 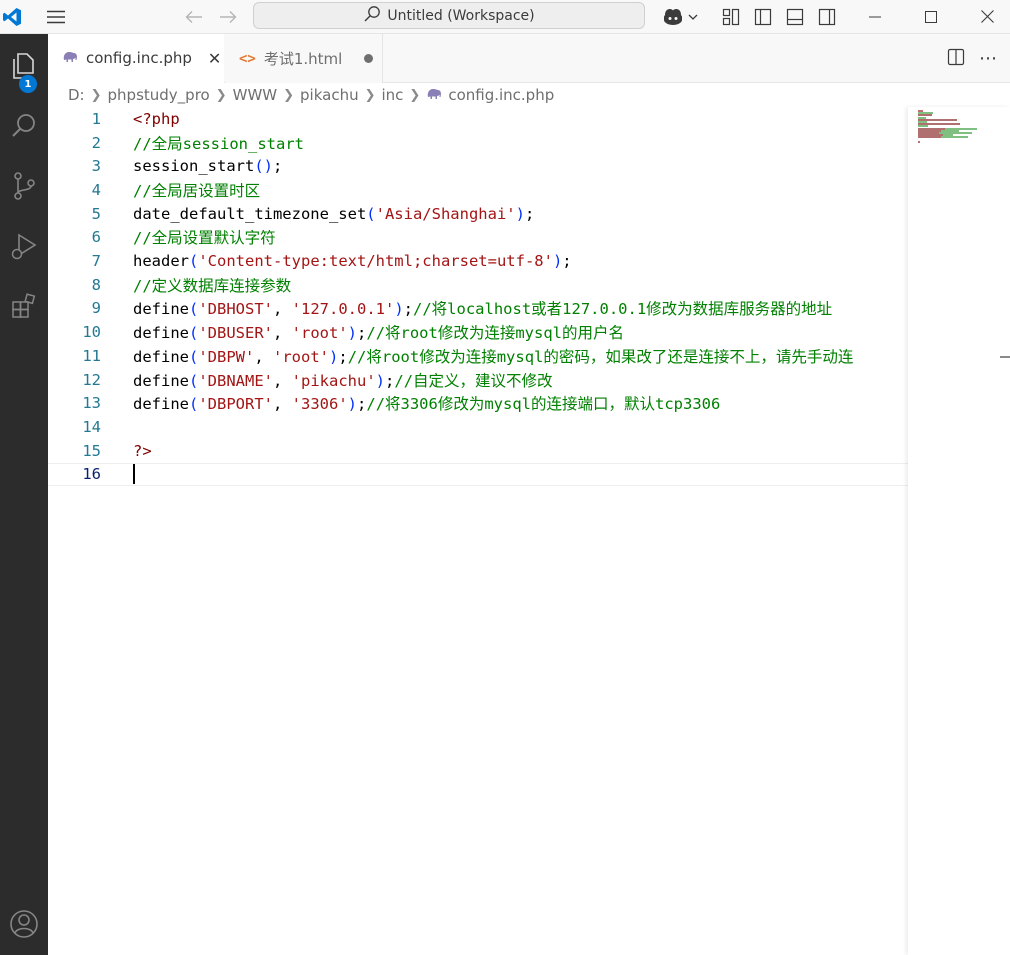 What do you see at coordinates (461, 15) in the screenshot?
I see `workspace-title: Untitled (Workspace)` at bounding box center [461, 15].